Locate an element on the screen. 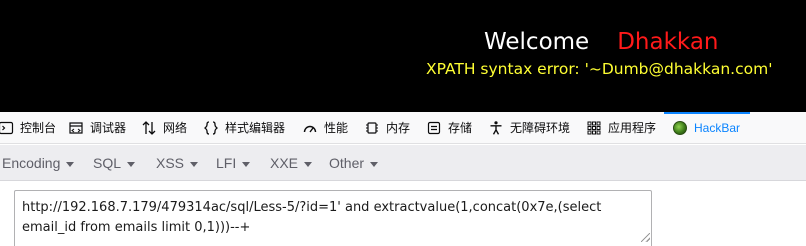 The image size is (806, 246). style-editor-icon is located at coordinates (211, 128).